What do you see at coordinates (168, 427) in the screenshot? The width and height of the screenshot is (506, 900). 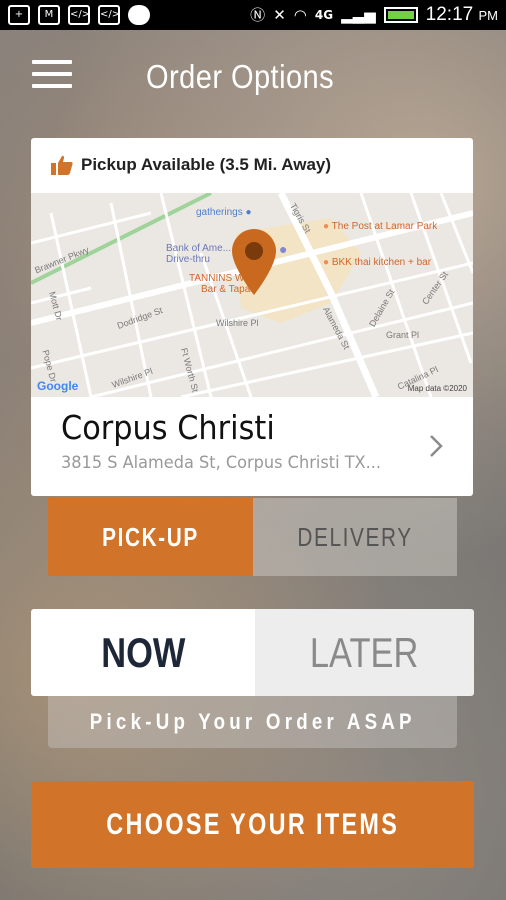 I see `location-name: Corpus Christi` at bounding box center [168, 427].